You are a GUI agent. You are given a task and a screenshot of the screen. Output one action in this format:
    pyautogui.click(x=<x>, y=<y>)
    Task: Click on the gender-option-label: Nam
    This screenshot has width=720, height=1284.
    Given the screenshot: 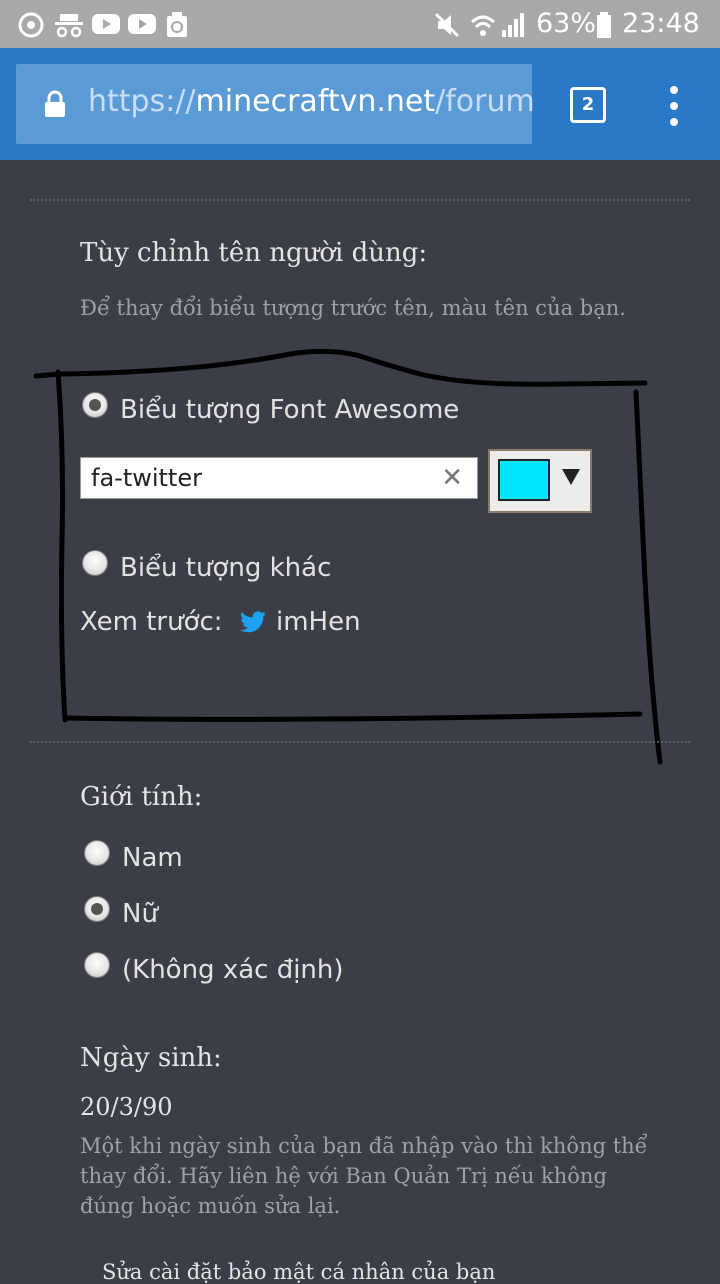 What is the action you would take?
    pyautogui.click(x=152, y=858)
    